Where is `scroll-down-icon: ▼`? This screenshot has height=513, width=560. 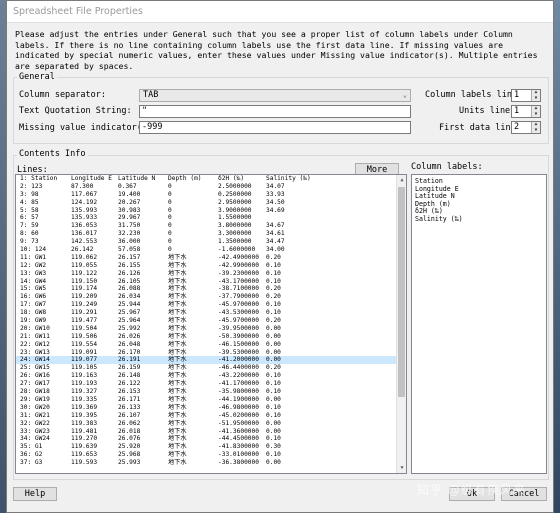 scroll-down-icon: ▼ is located at coordinates (401, 468).